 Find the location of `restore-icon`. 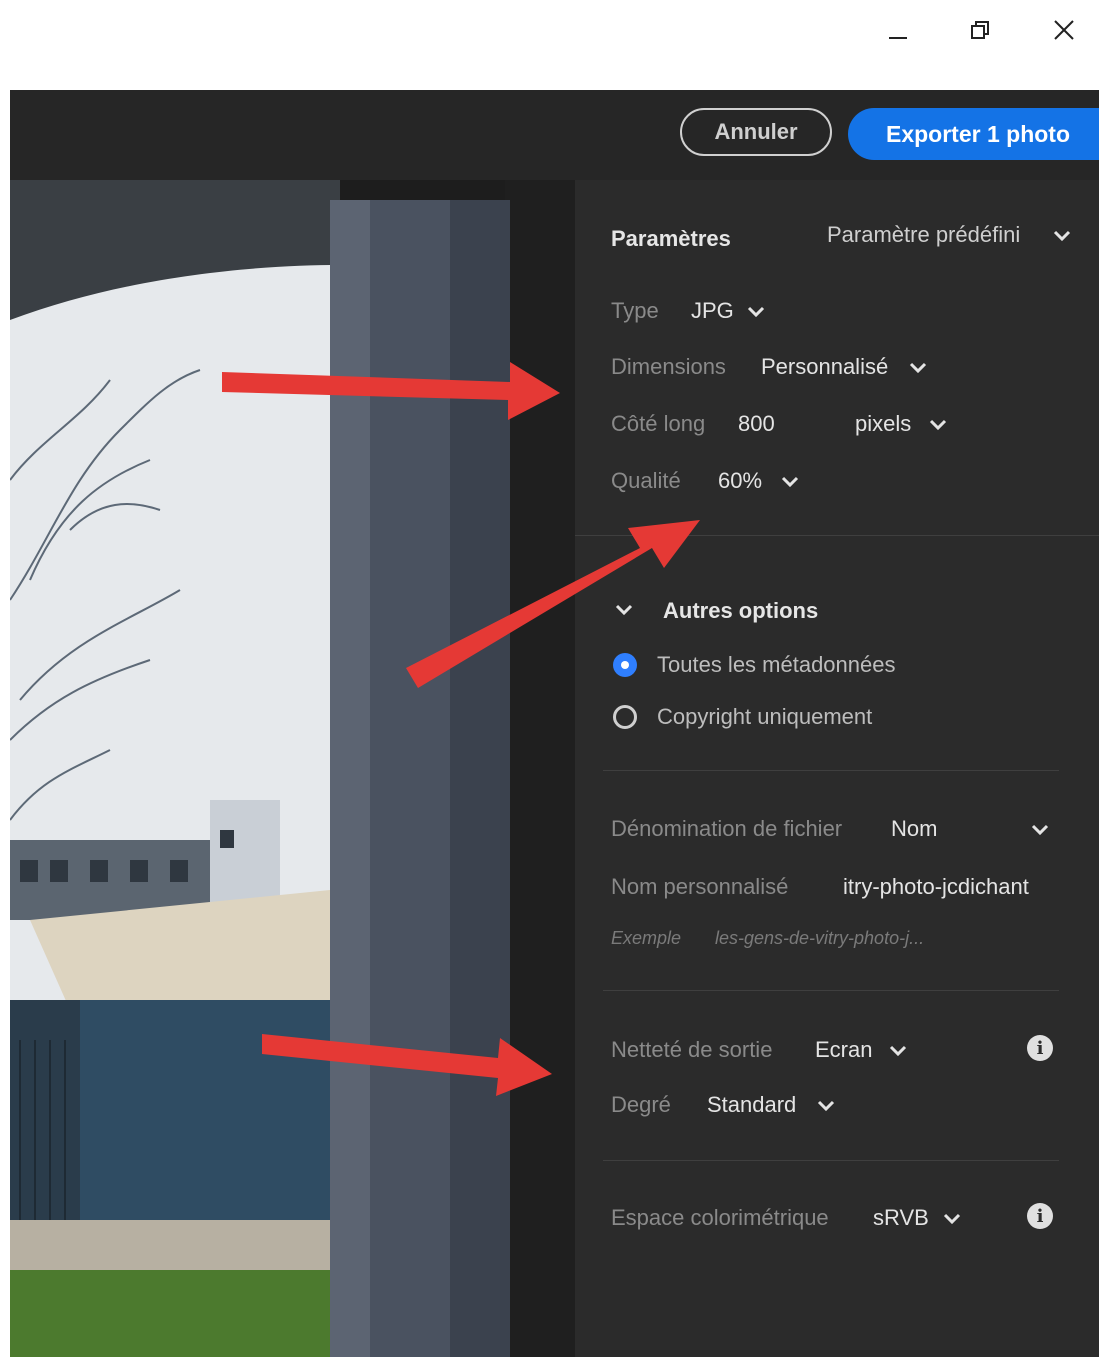

restore-icon is located at coordinates (980, 30).